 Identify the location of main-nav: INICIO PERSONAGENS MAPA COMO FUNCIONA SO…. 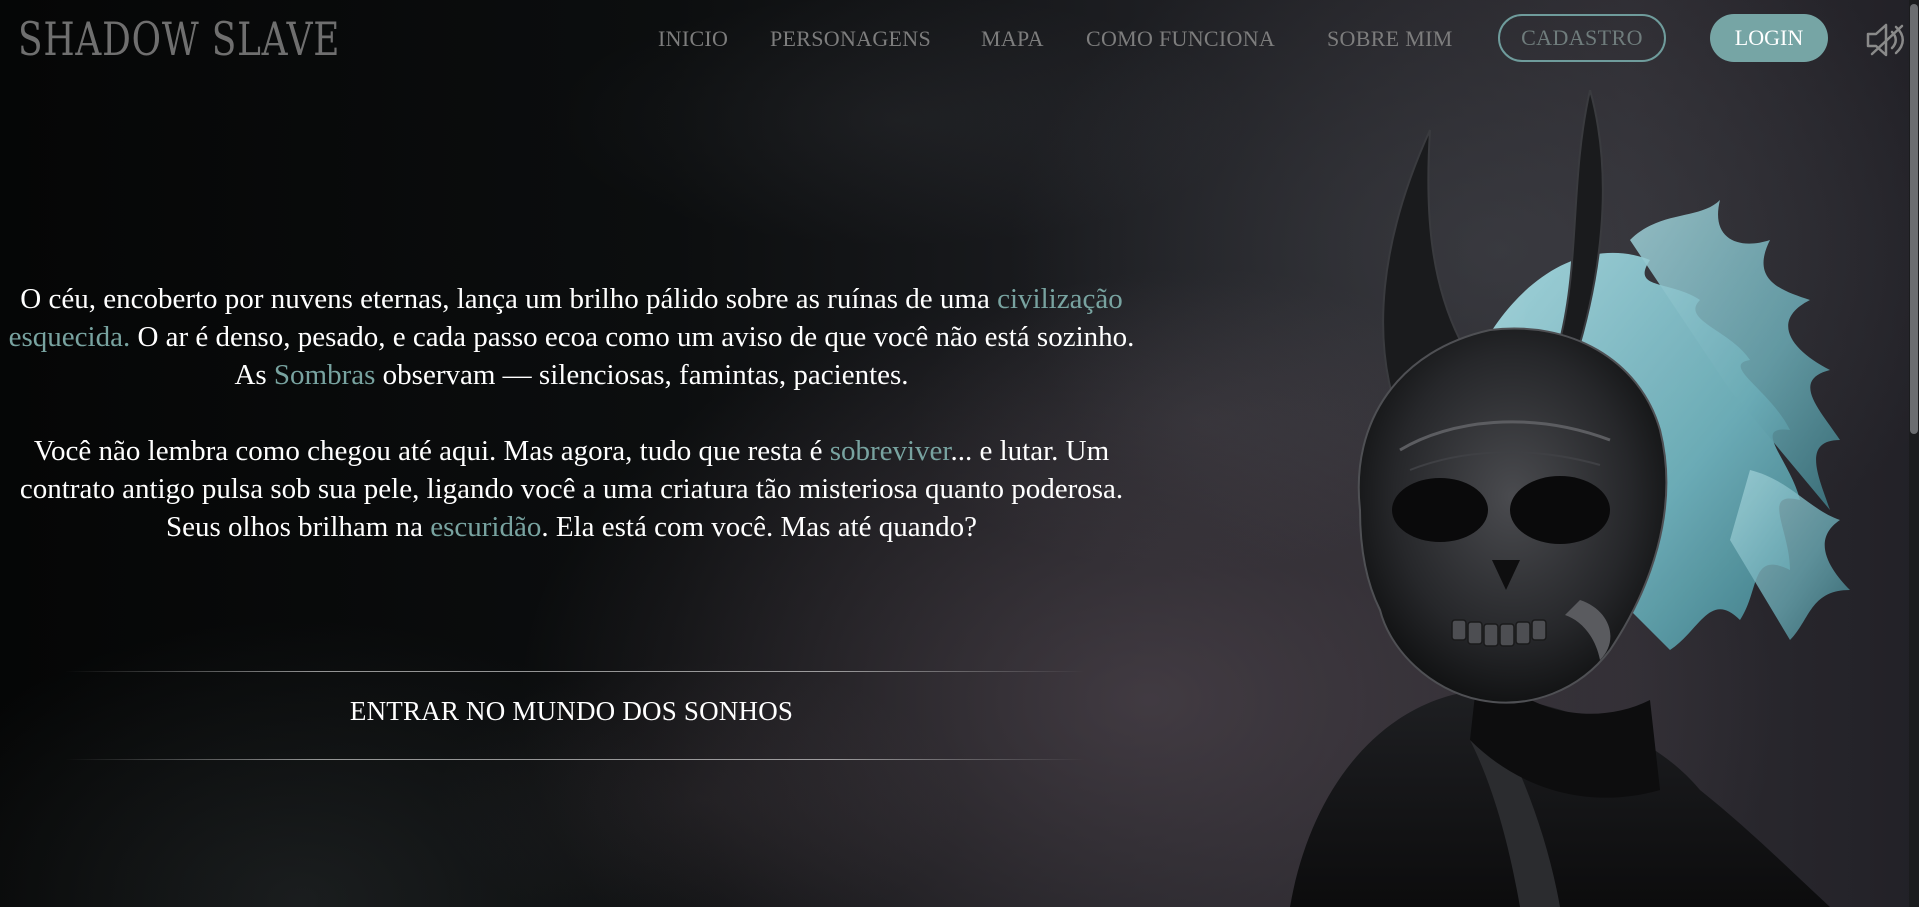
(959, 39).